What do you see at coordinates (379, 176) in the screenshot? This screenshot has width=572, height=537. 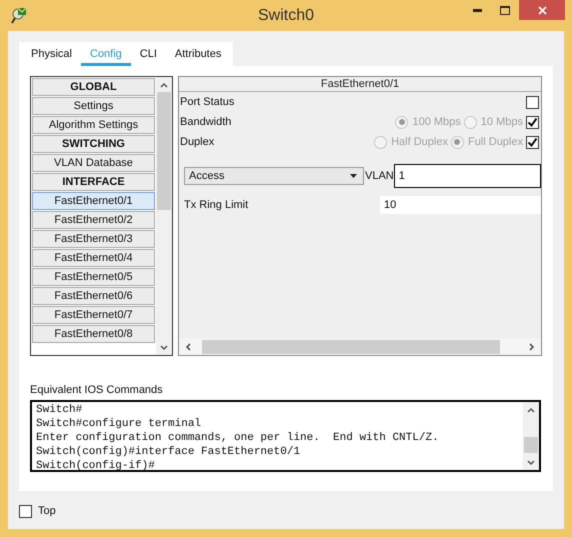 I see `field-label: VLAN` at bounding box center [379, 176].